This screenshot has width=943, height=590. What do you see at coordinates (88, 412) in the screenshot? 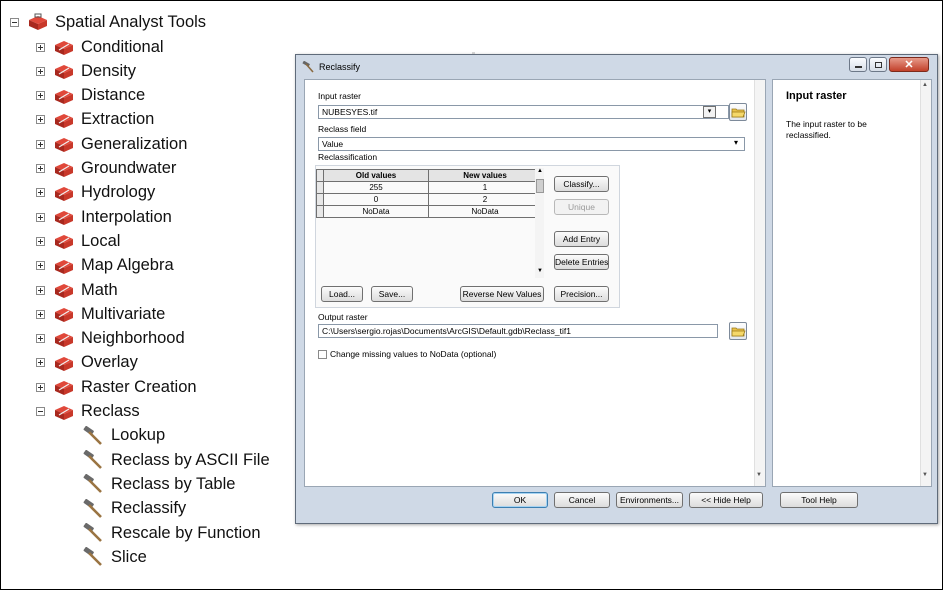
I see `toolset-reclass: Reclass` at bounding box center [88, 412].